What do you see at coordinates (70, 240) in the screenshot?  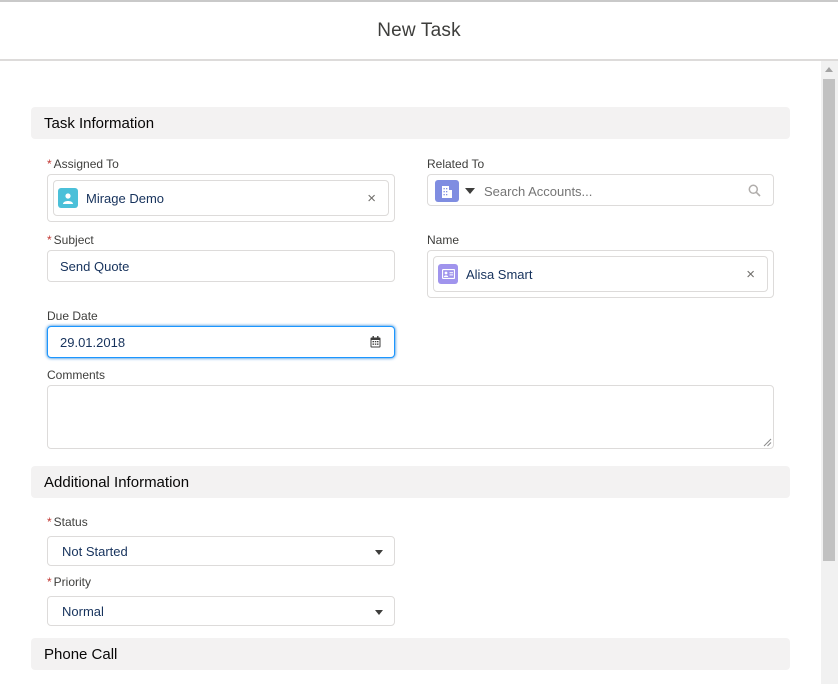 I see `subject-label: * Subject` at bounding box center [70, 240].